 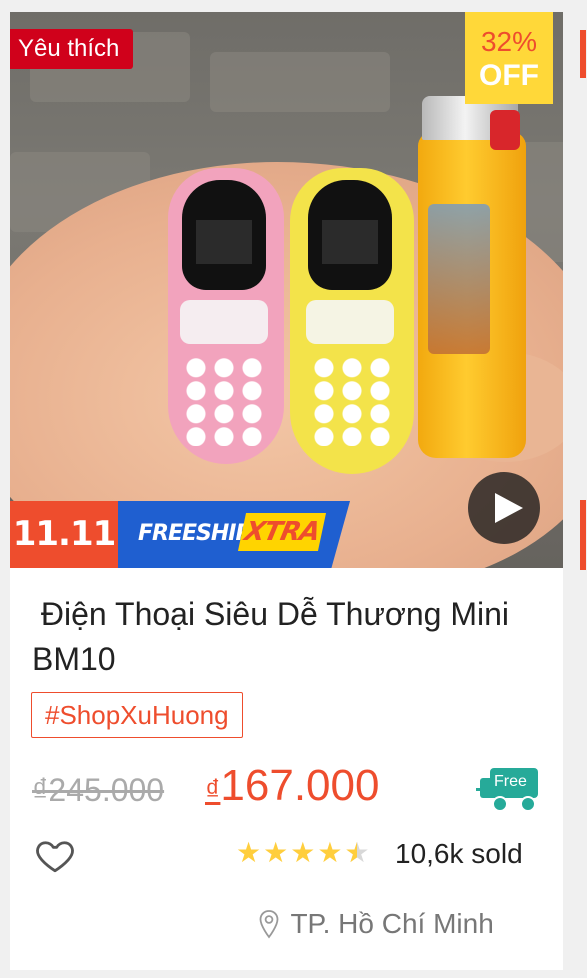 I want to click on discount-off-label: OFF, so click(x=509, y=75).